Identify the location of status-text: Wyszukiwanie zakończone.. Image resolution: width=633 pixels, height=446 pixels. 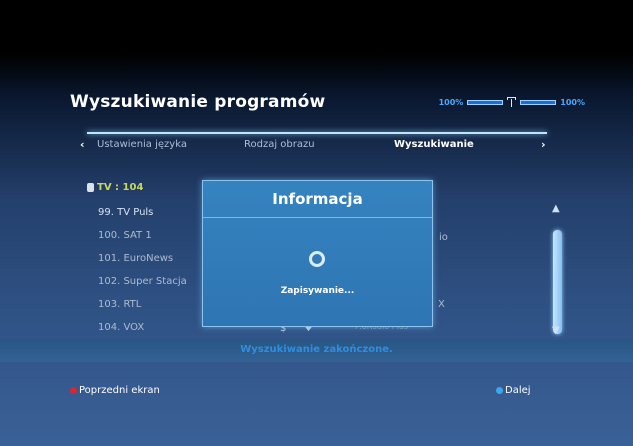
(316, 349).